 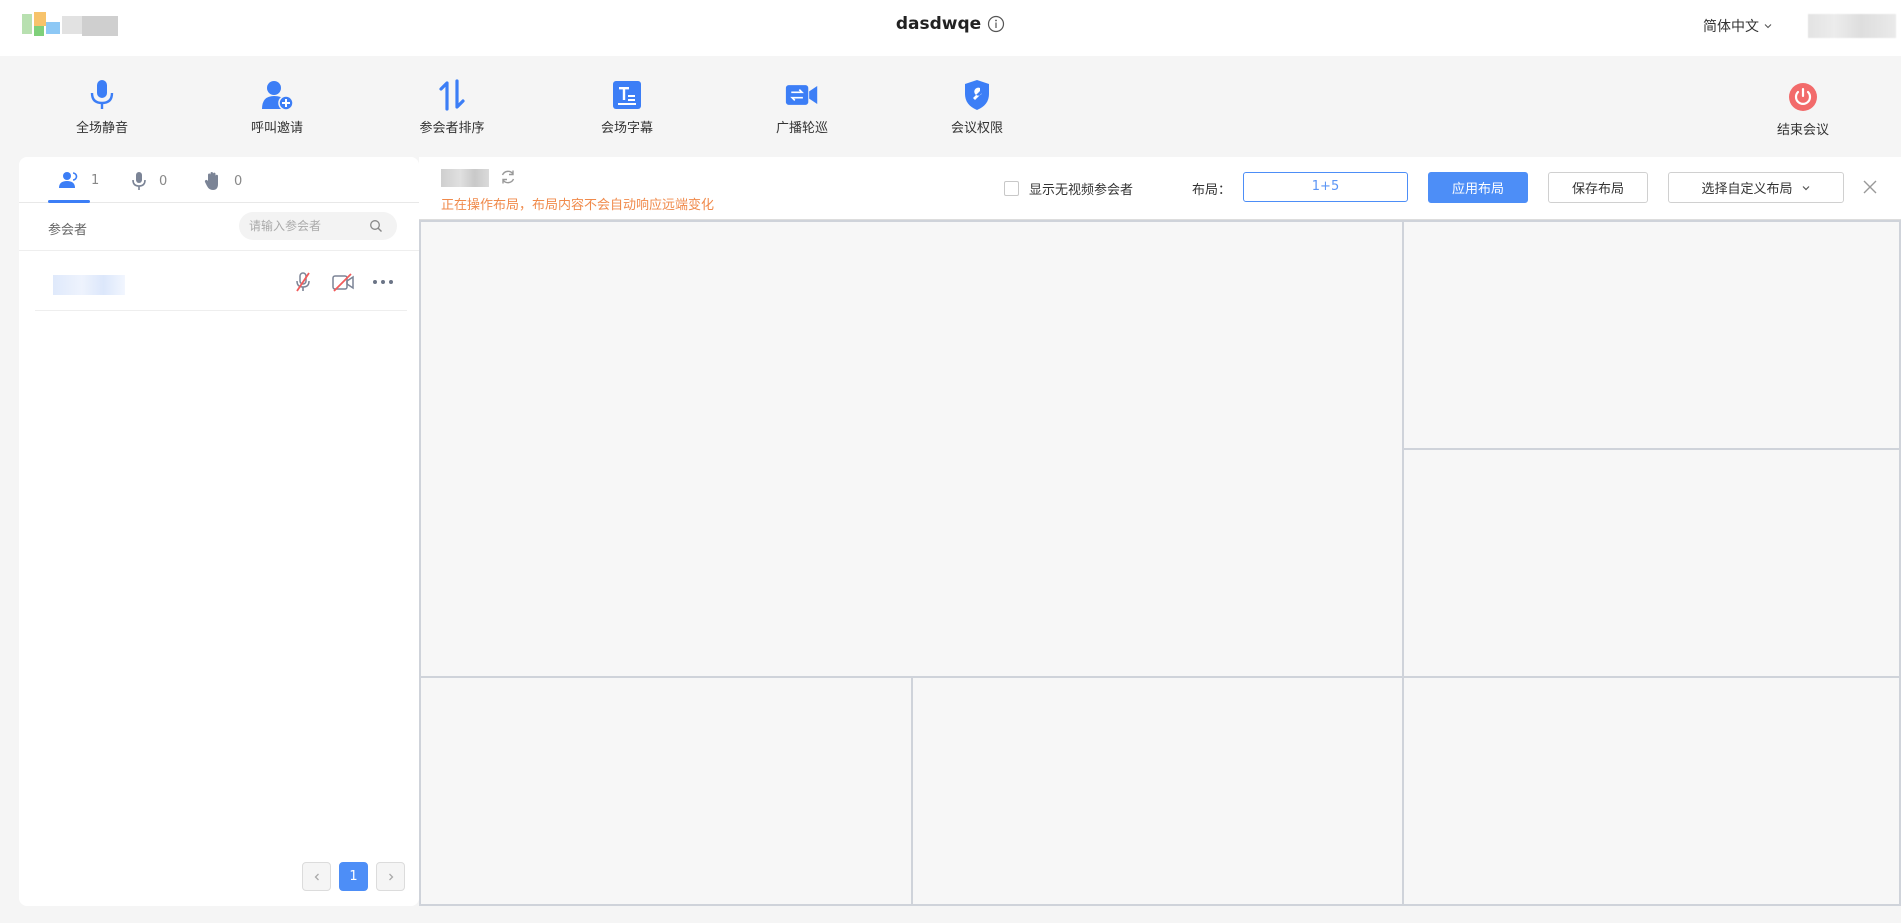 I want to click on language-selector: 简体中文, so click(x=1738, y=26).